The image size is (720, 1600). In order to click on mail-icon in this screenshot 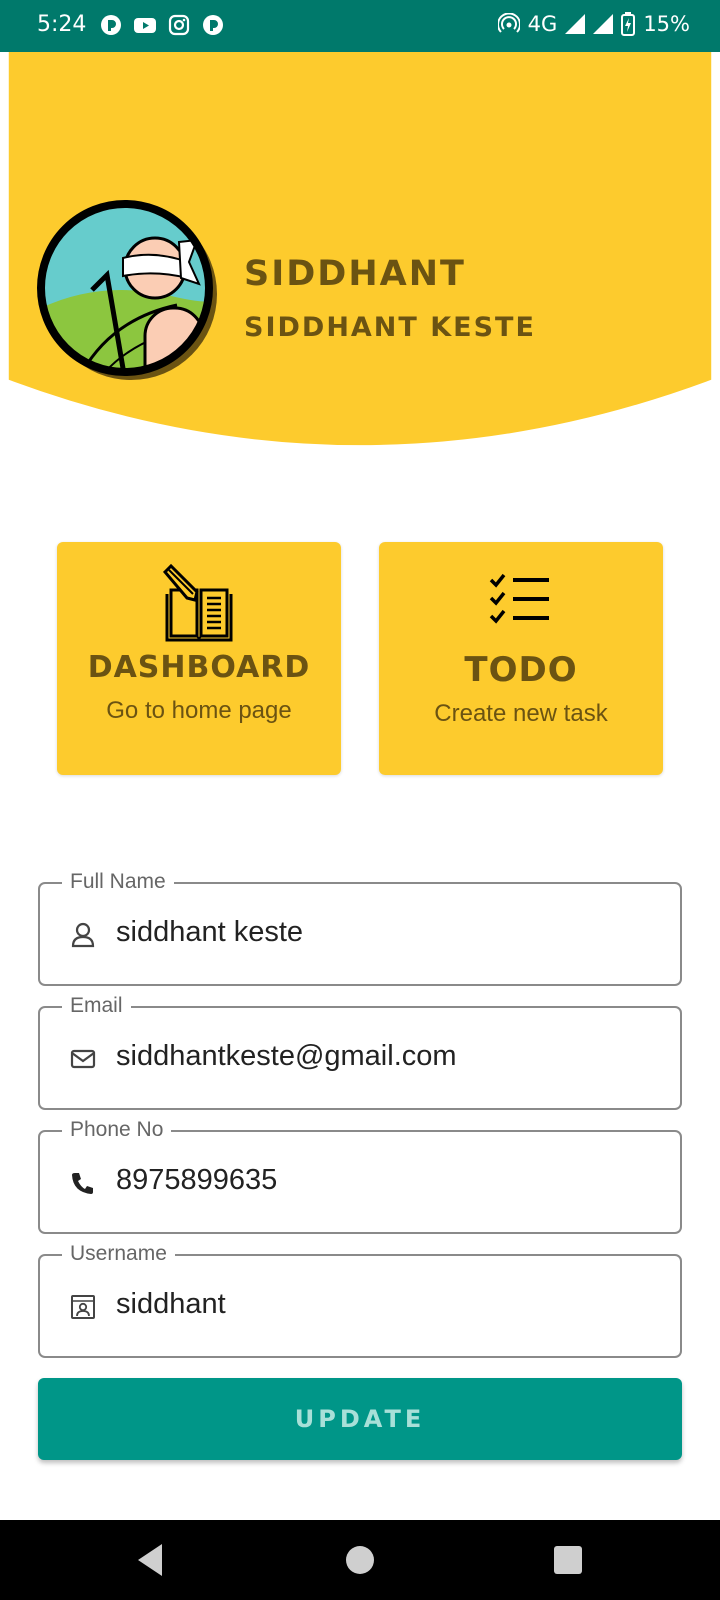, I will do `click(83, 1059)`.